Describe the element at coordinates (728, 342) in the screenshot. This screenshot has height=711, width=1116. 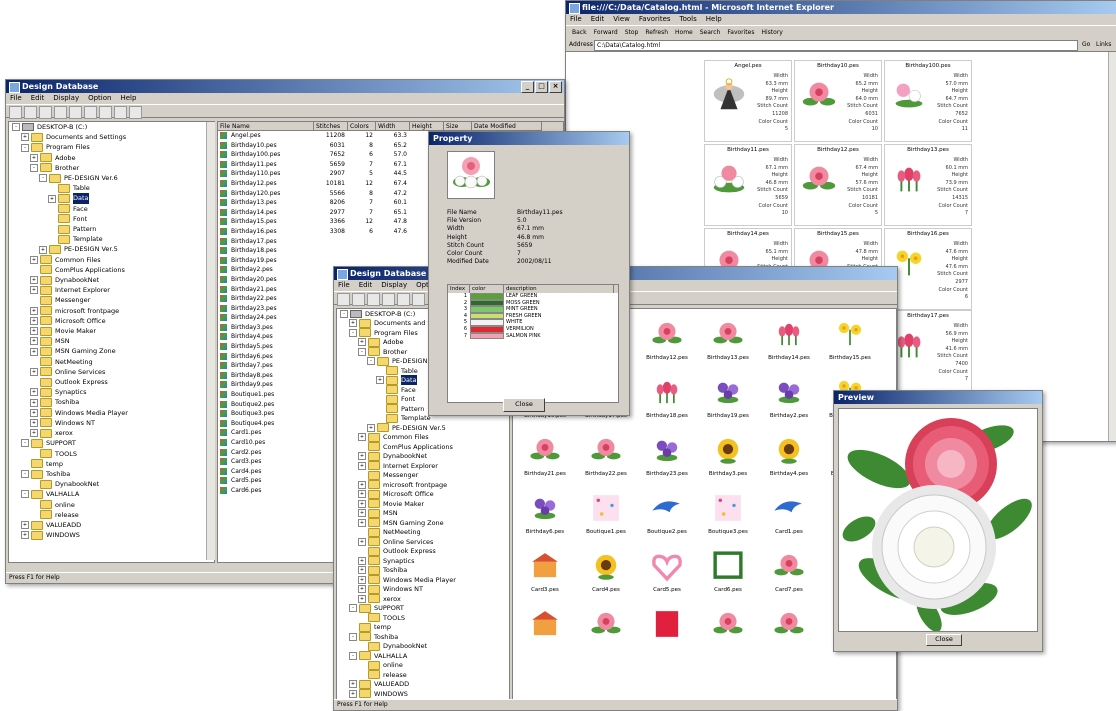
I see `design-thumbnail: Birthday13.pes` at that location.